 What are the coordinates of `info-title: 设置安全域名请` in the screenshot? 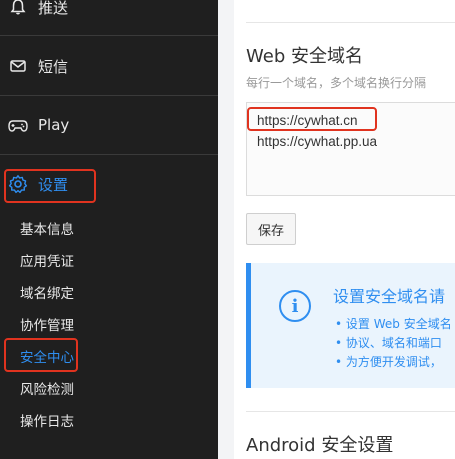 It's located at (389, 296).